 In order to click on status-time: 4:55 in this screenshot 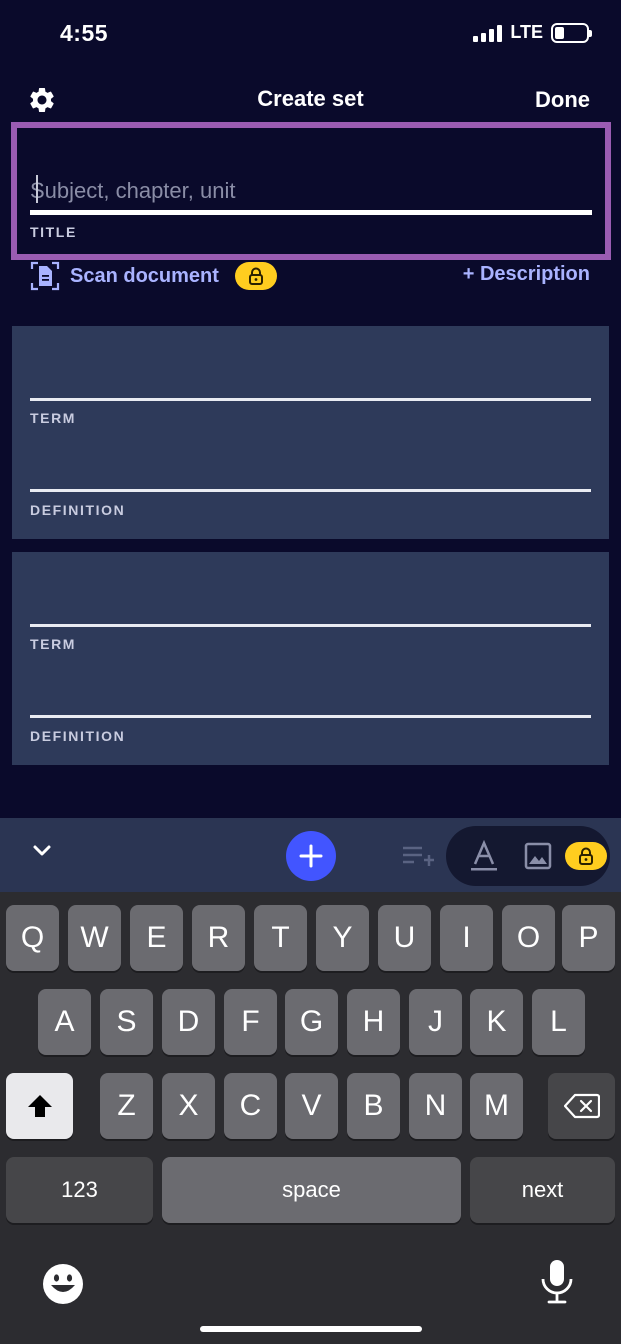, I will do `click(84, 33)`.